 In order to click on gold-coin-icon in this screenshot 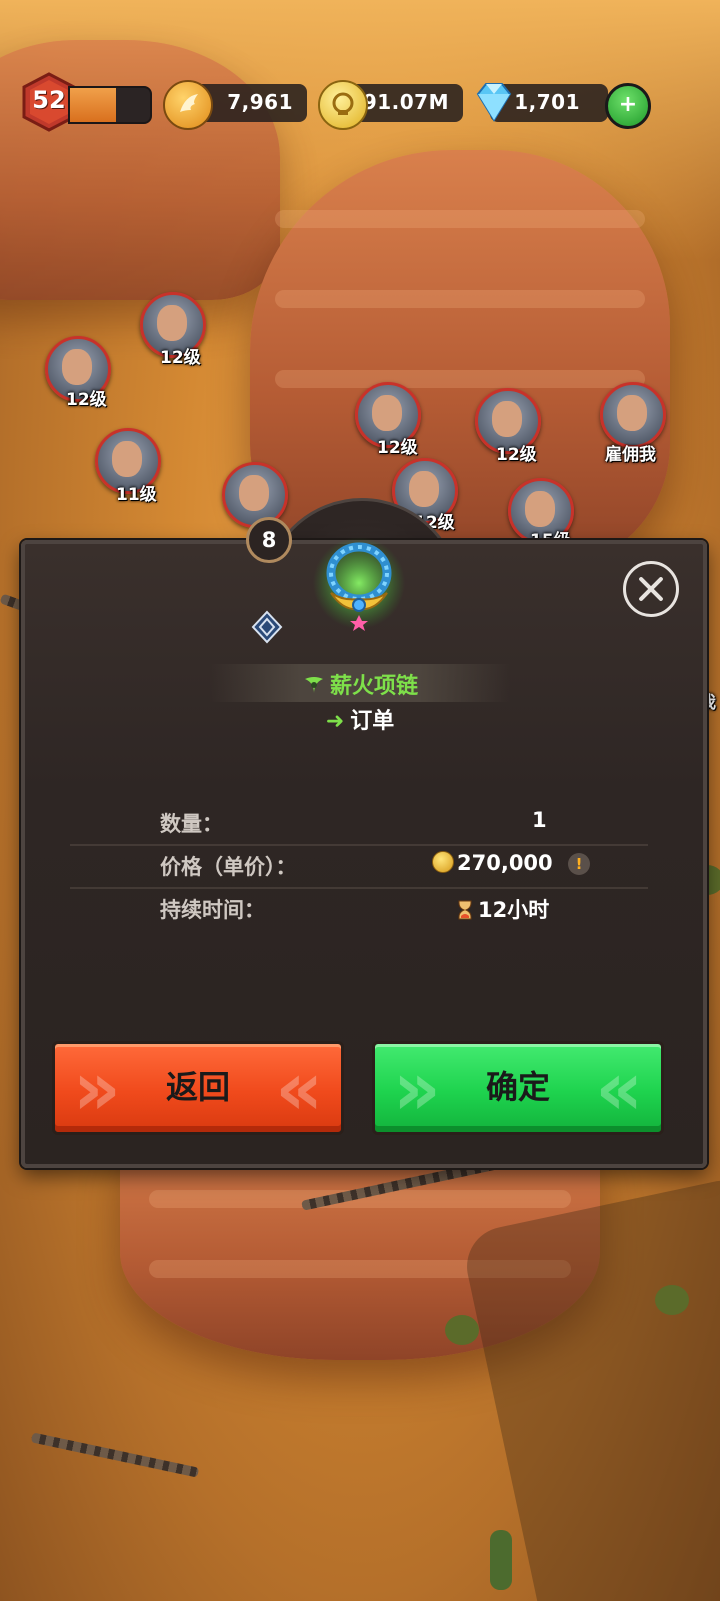, I will do `click(443, 862)`.